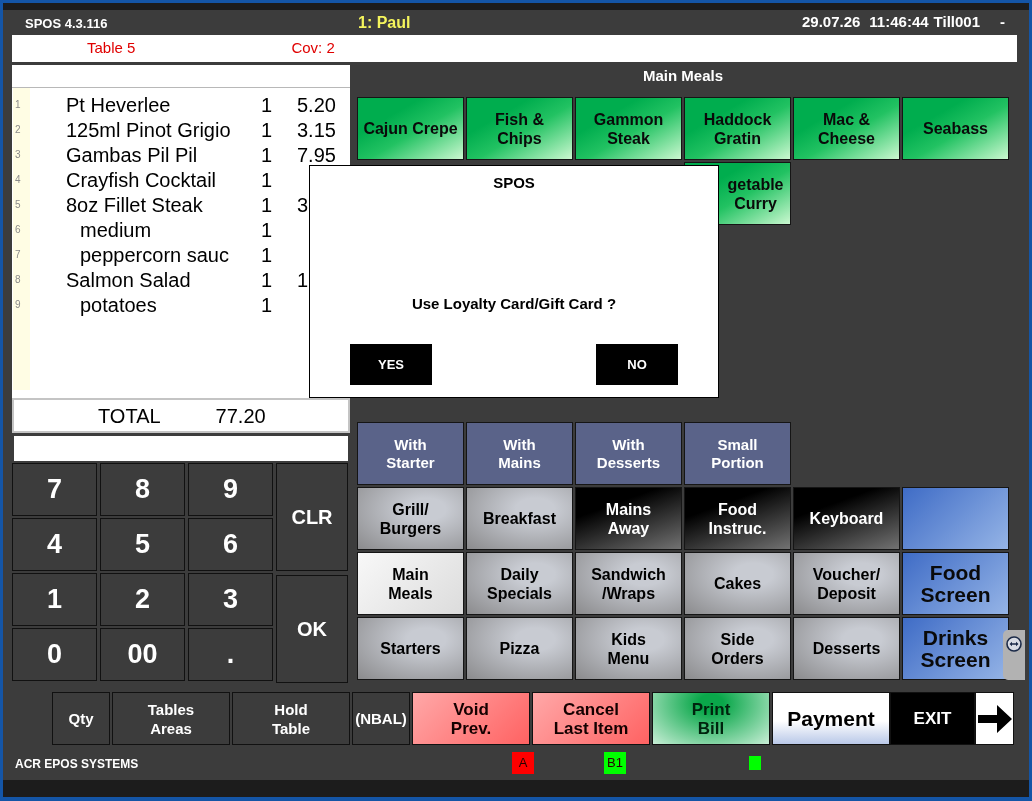  What do you see at coordinates (956, 22) in the screenshot?
I see `till-name: Till001` at bounding box center [956, 22].